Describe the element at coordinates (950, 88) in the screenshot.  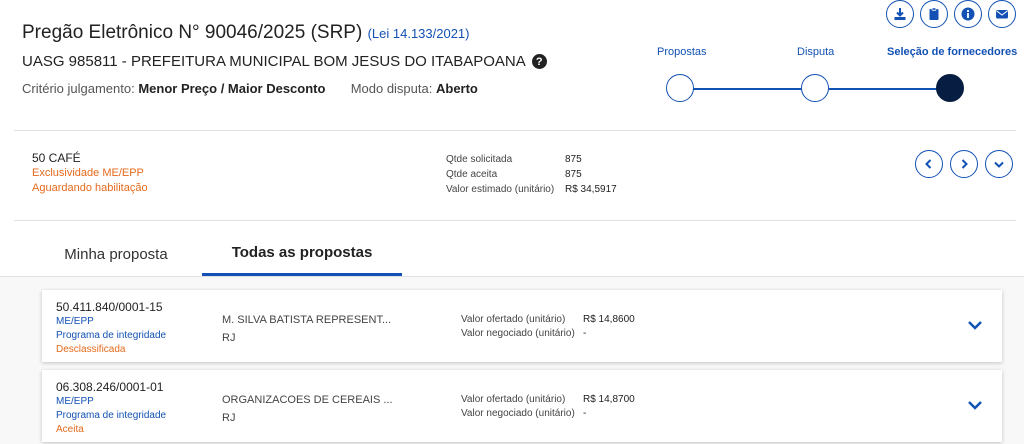
I see `step-dot-selecao` at that location.